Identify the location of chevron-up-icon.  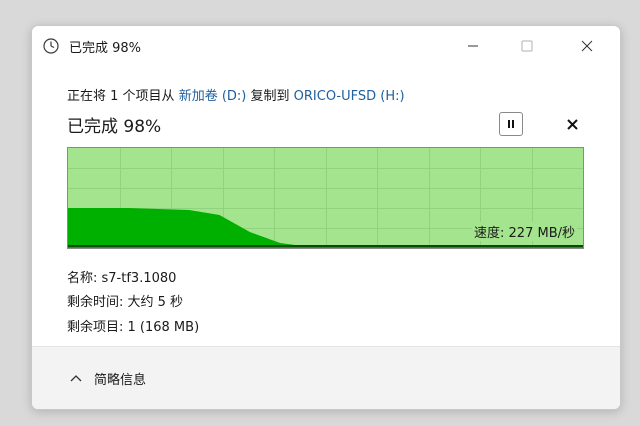
(76, 378).